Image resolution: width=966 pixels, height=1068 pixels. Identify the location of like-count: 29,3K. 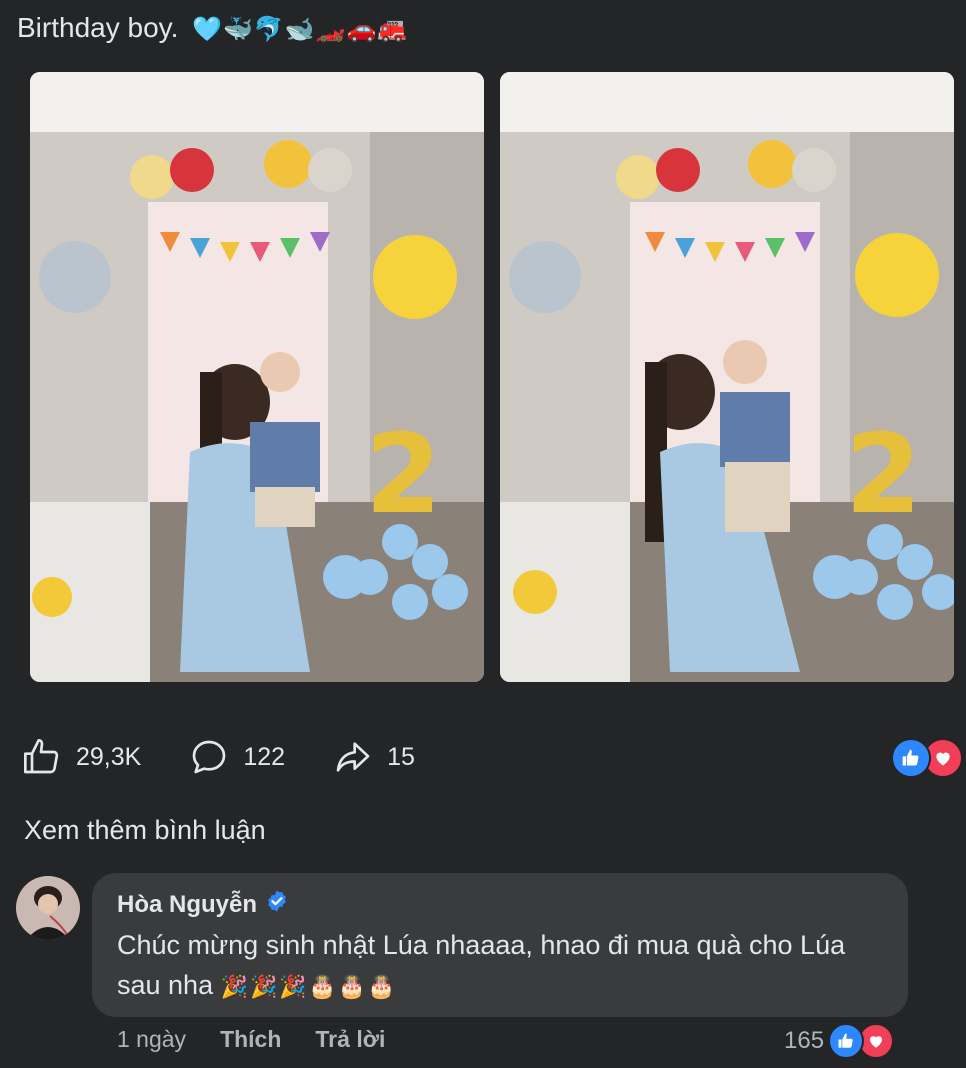
(109, 756).